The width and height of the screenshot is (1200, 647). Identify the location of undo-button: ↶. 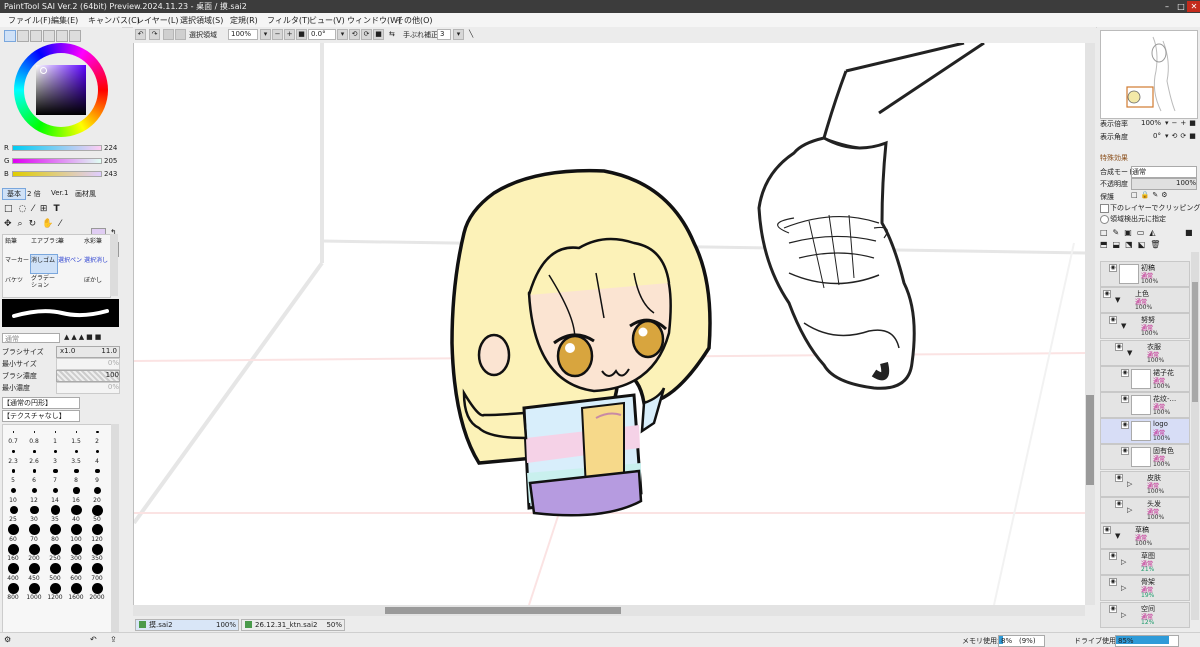
(140, 34).